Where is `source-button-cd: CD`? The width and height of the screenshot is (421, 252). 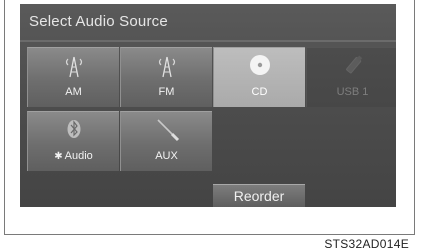
source-button-cd: CD is located at coordinates (259, 77).